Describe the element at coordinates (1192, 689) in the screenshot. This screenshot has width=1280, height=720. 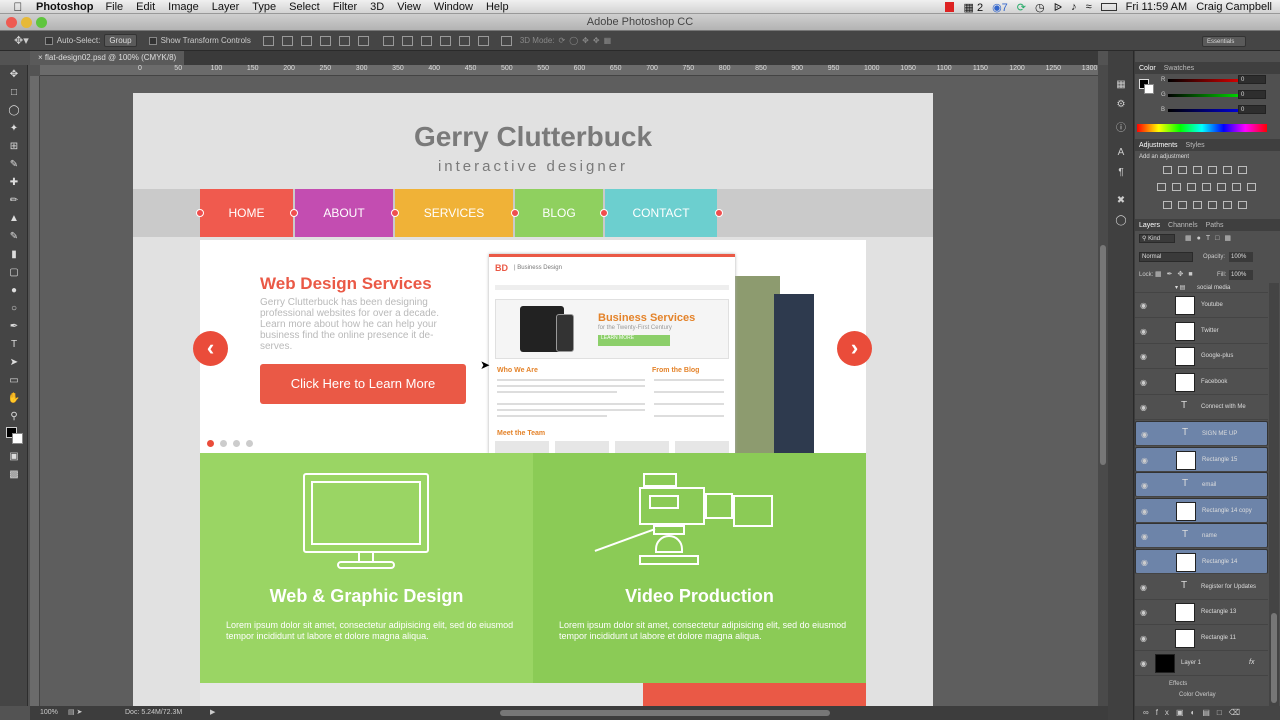
I see `layer-effects: Effects Color Overlay` at that location.